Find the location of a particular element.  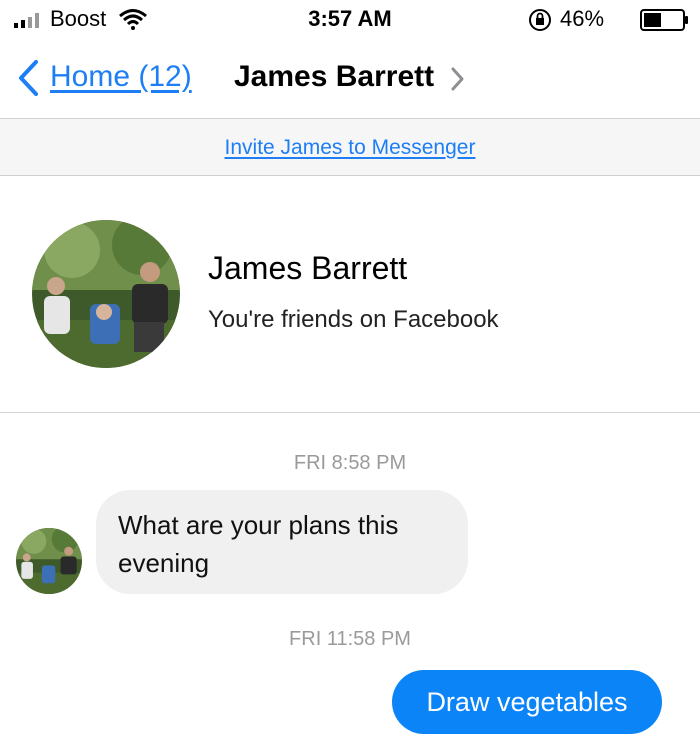

outgoing-message-bubble: Draw vegetables is located at coordinates (527, 702).